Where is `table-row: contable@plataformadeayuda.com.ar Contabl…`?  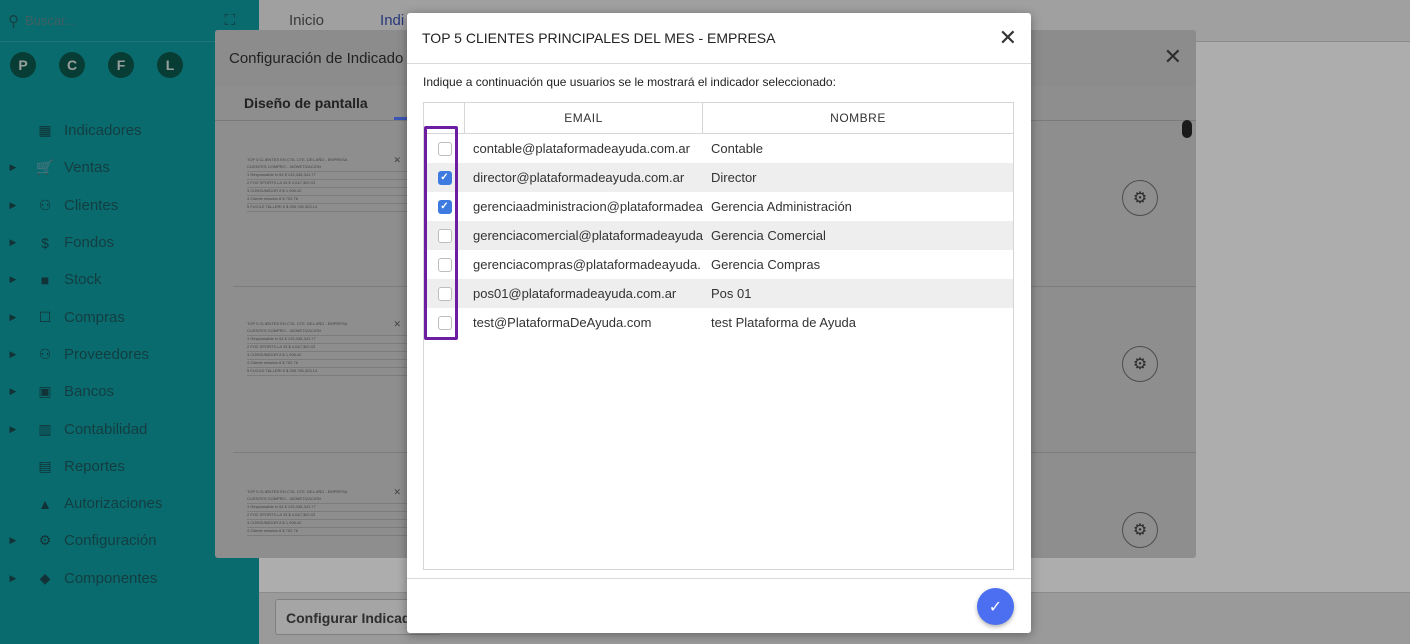
table-row: contable@plataformadeayuda.com.ar Contabl… is located at coordinates (718, 148).